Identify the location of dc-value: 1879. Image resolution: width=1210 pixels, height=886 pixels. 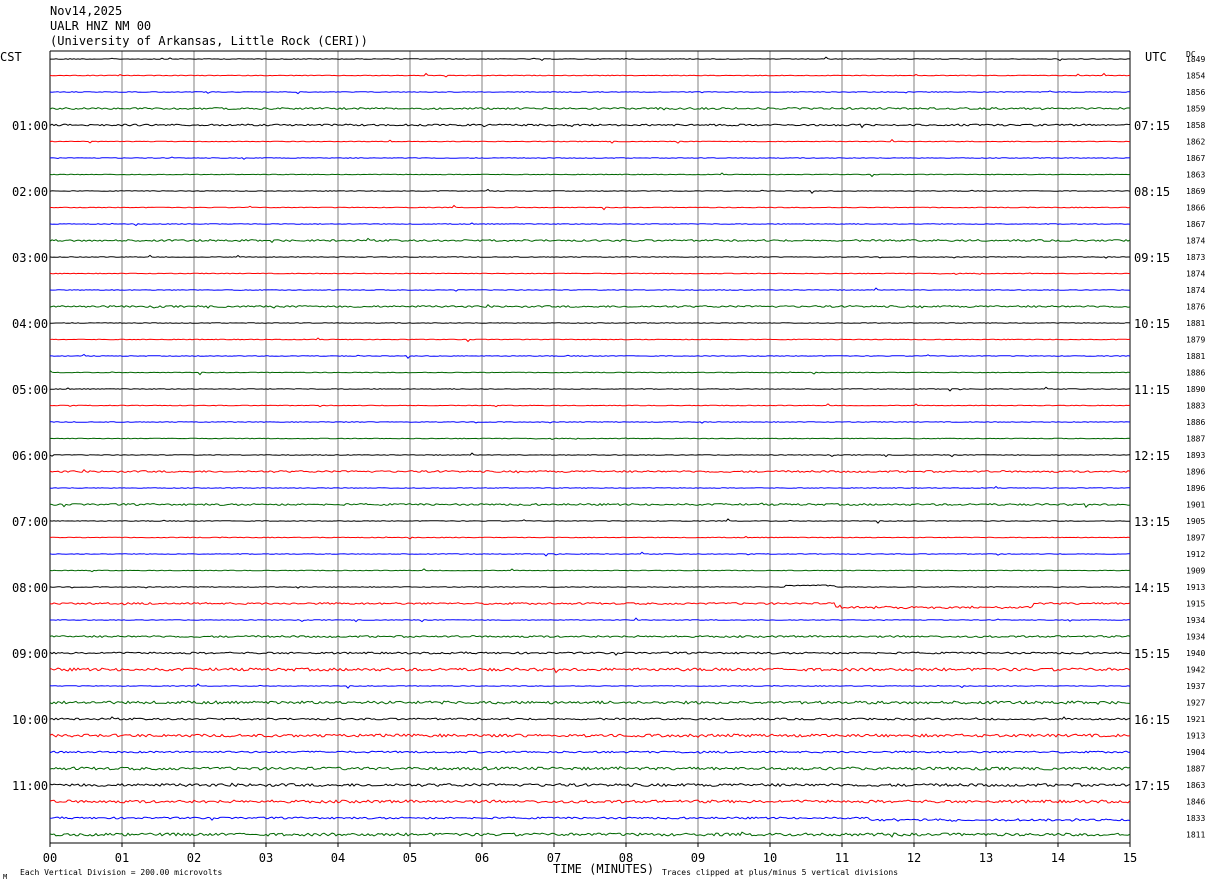
(1195, 340).